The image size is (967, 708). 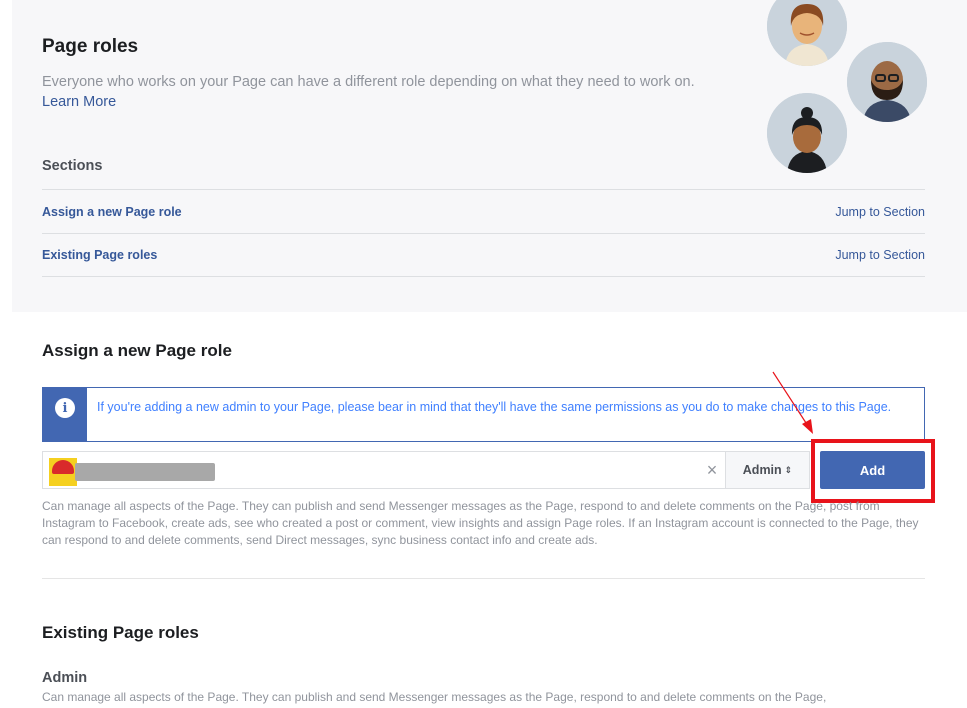 I want to click on existing-role-label: Admin, so click(x=65, y=678).